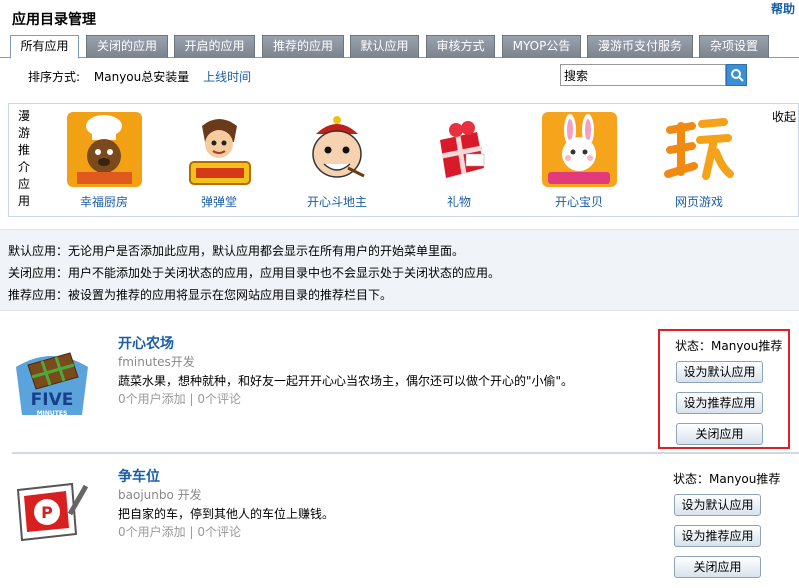 This screenshot has width=799, height=588. I want to click on collapse-link: 收起, so click(784, 116).